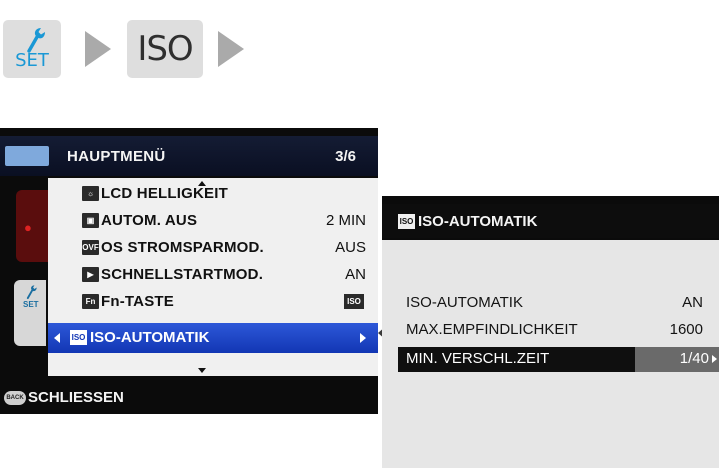  Describe the element at coordinates (116, 156) in the screenshot. I see `main-menu-title: HAUPTMENÜ` at that location.